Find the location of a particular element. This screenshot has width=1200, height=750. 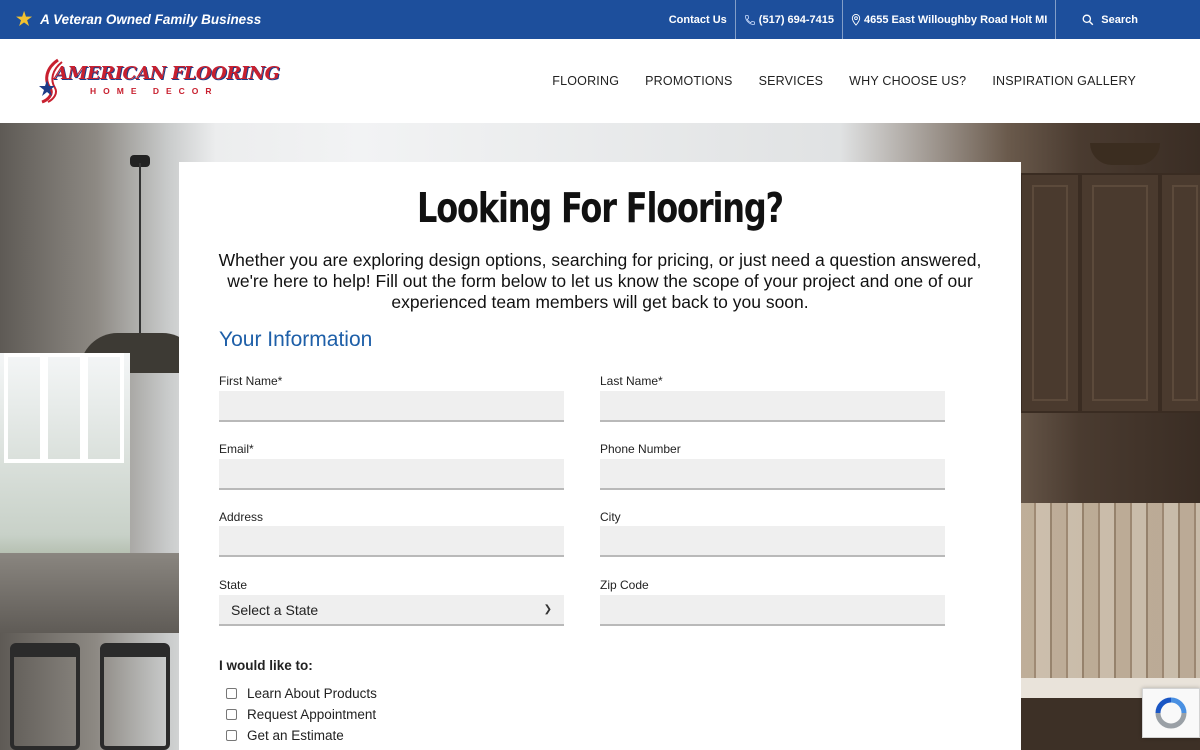

email-label: Email* is located at coordinates (236, 449).